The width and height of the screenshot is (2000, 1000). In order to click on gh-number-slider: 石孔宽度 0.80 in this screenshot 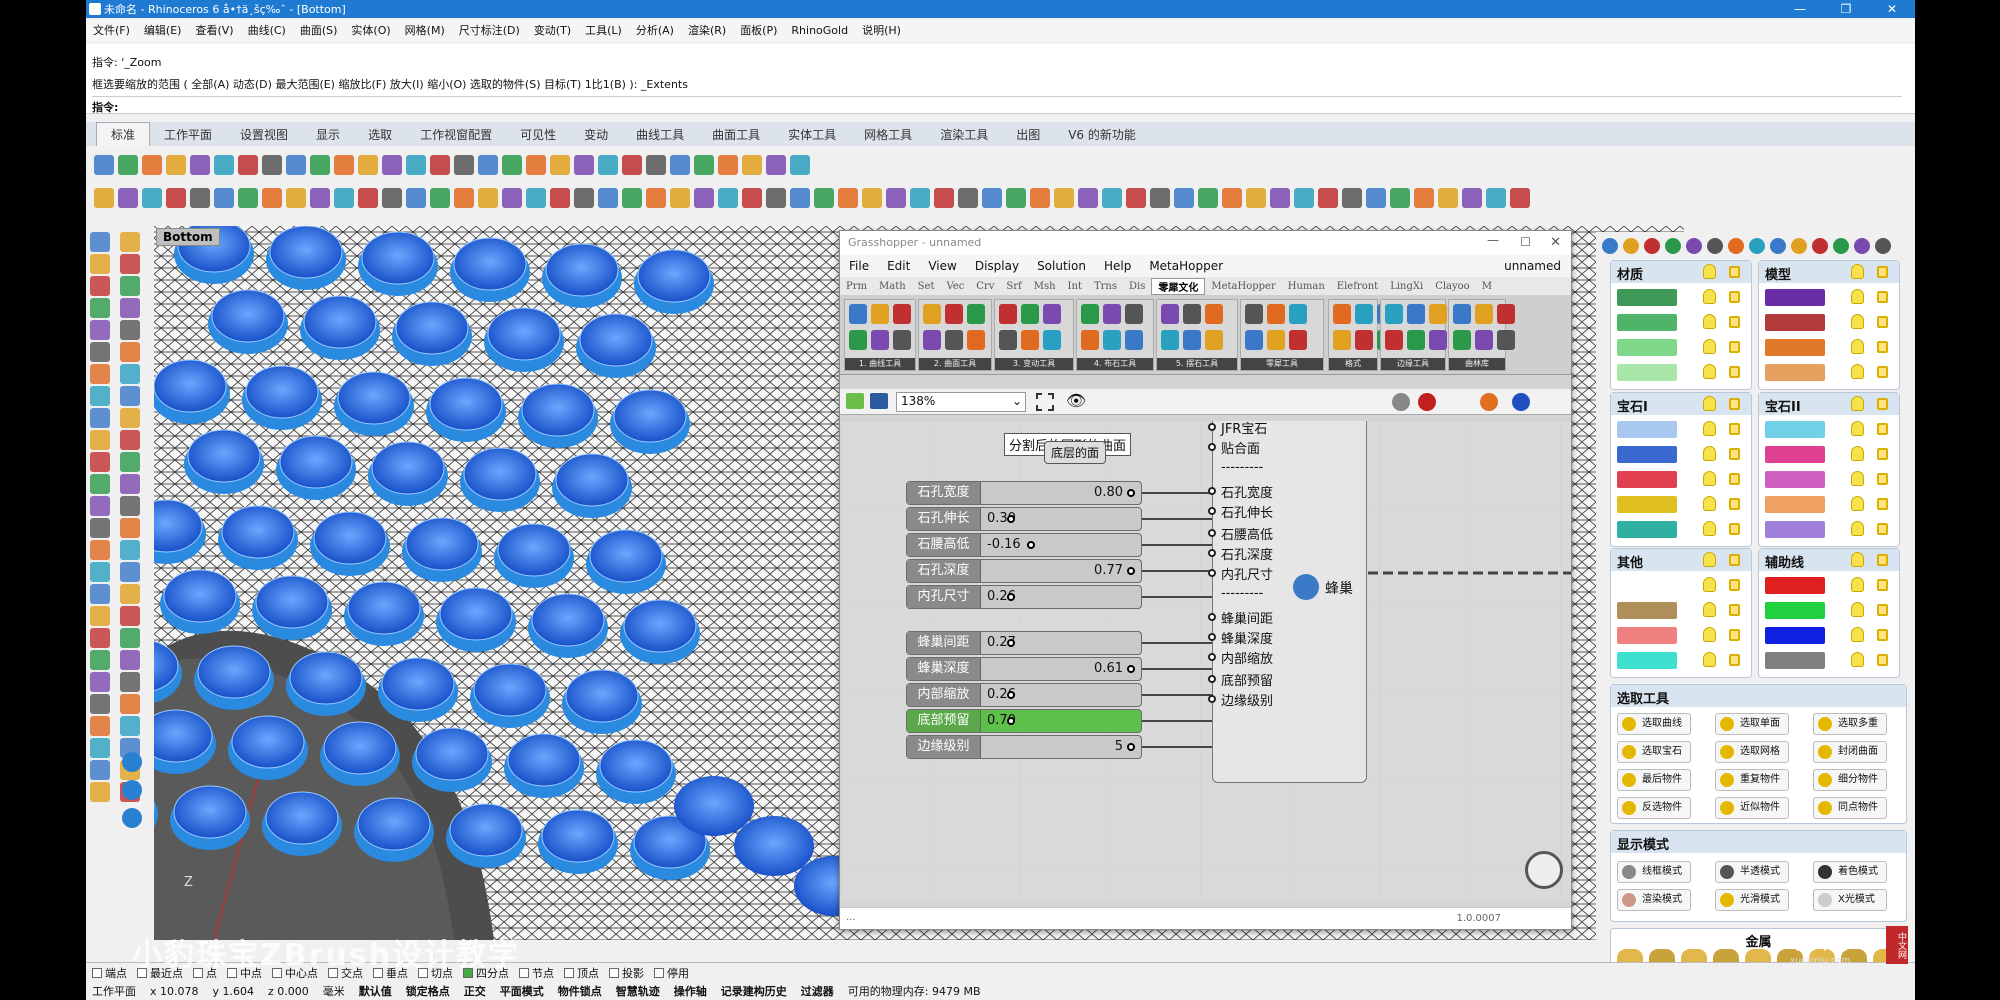, I will do `click(1024, 493)`.